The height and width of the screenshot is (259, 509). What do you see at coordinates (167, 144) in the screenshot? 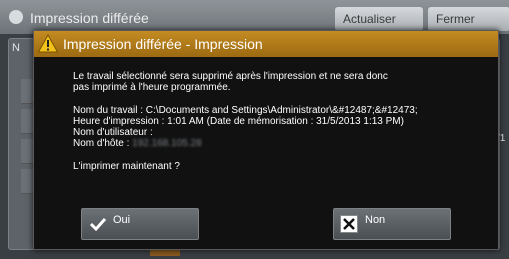
I see `host-name-value: 192.168.105.28` at bounding box center [167, 144].